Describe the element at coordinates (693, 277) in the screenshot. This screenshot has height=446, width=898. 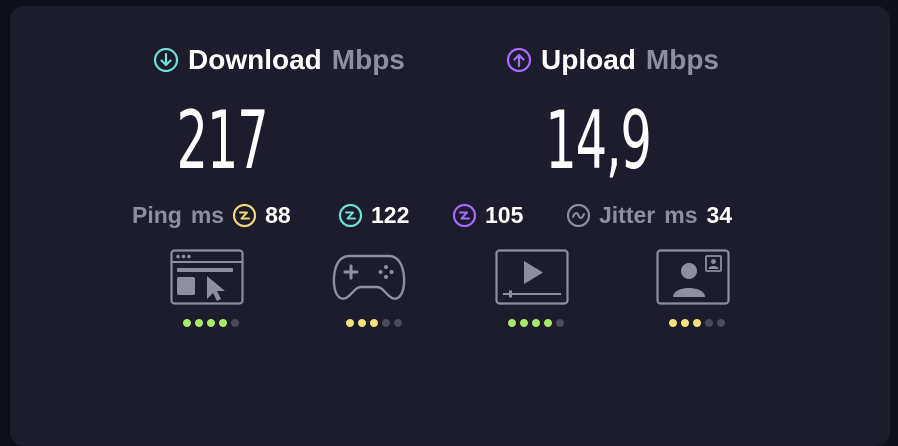
I see `video-call-icon` at that location.